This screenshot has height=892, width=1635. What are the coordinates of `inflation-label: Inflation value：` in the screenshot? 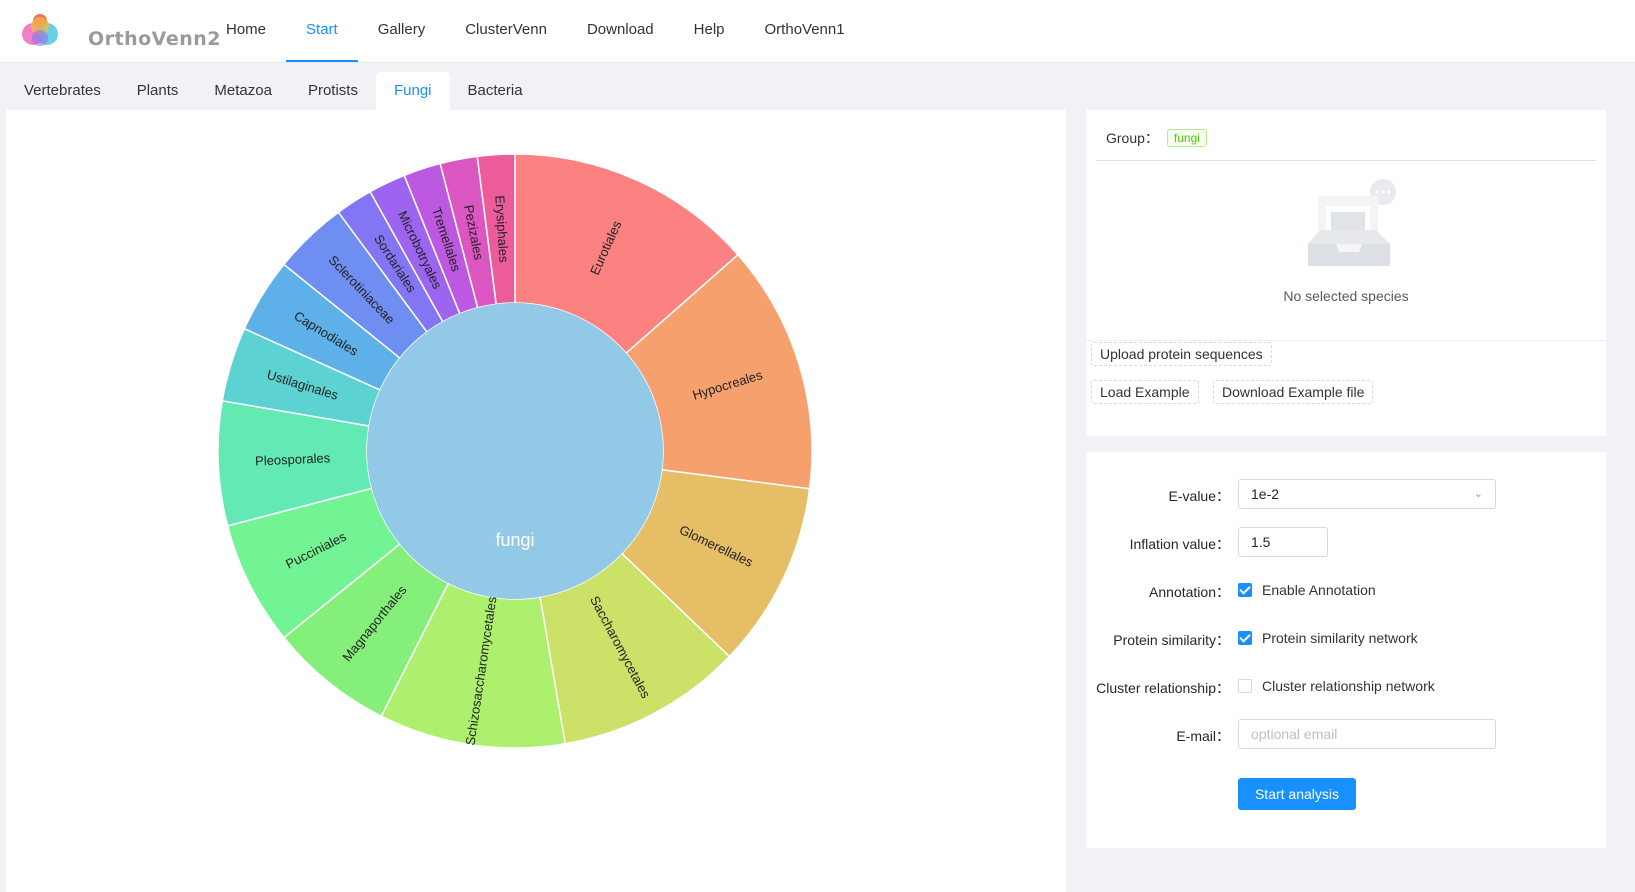 It's located at (1179, 544).